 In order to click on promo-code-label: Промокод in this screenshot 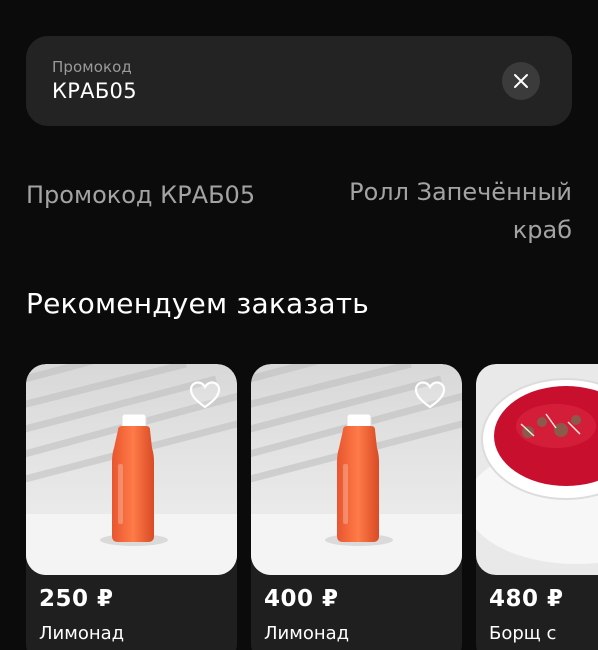, I will do `click(92, 67)`.